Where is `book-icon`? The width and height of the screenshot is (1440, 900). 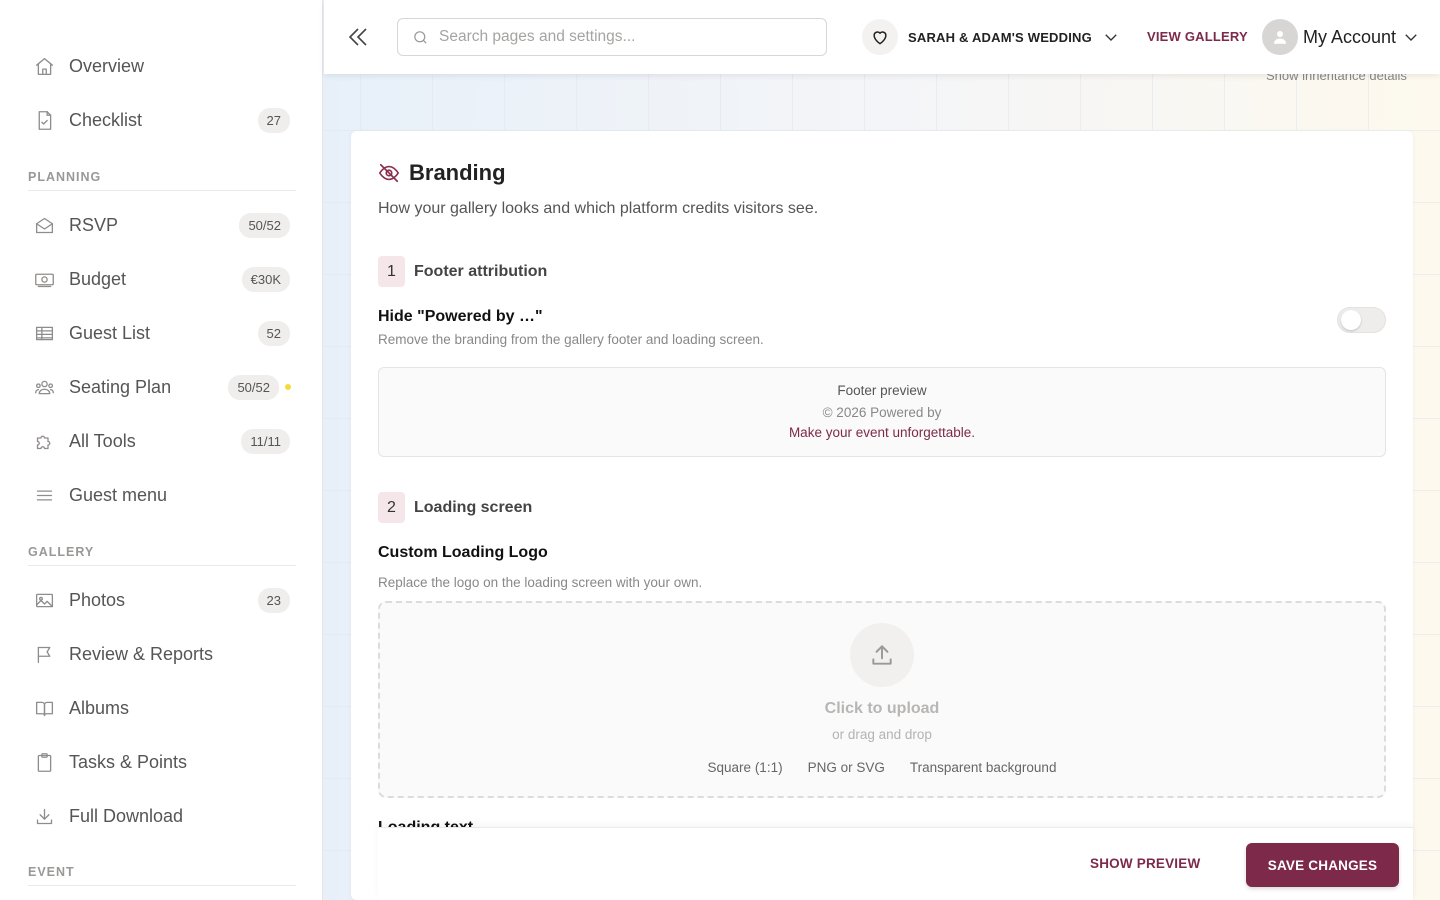 book-icon is located at coordinates (44, 708).